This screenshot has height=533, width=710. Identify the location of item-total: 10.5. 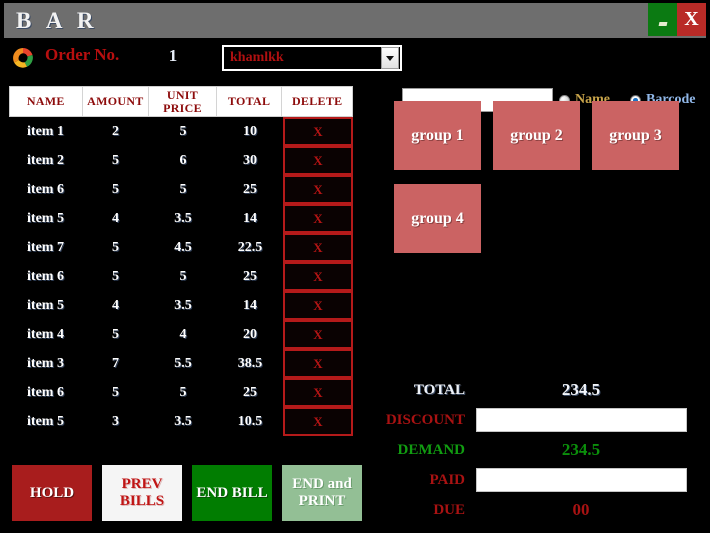
(250, 421).